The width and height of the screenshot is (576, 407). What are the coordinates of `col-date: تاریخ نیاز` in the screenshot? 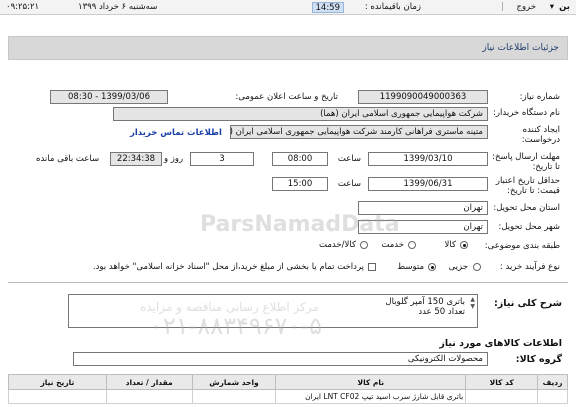 It's located at (57, 382).